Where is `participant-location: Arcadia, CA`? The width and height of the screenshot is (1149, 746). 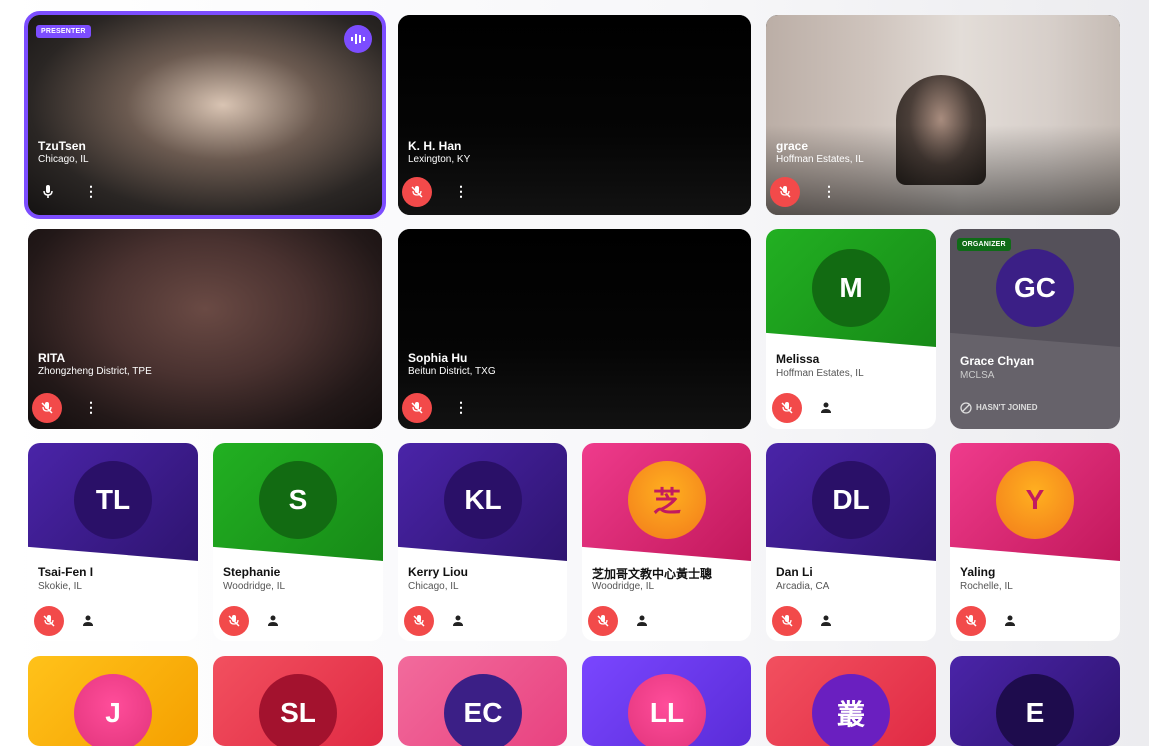 participant-location: Arcadia, CA is located at coordinates (803, 586).